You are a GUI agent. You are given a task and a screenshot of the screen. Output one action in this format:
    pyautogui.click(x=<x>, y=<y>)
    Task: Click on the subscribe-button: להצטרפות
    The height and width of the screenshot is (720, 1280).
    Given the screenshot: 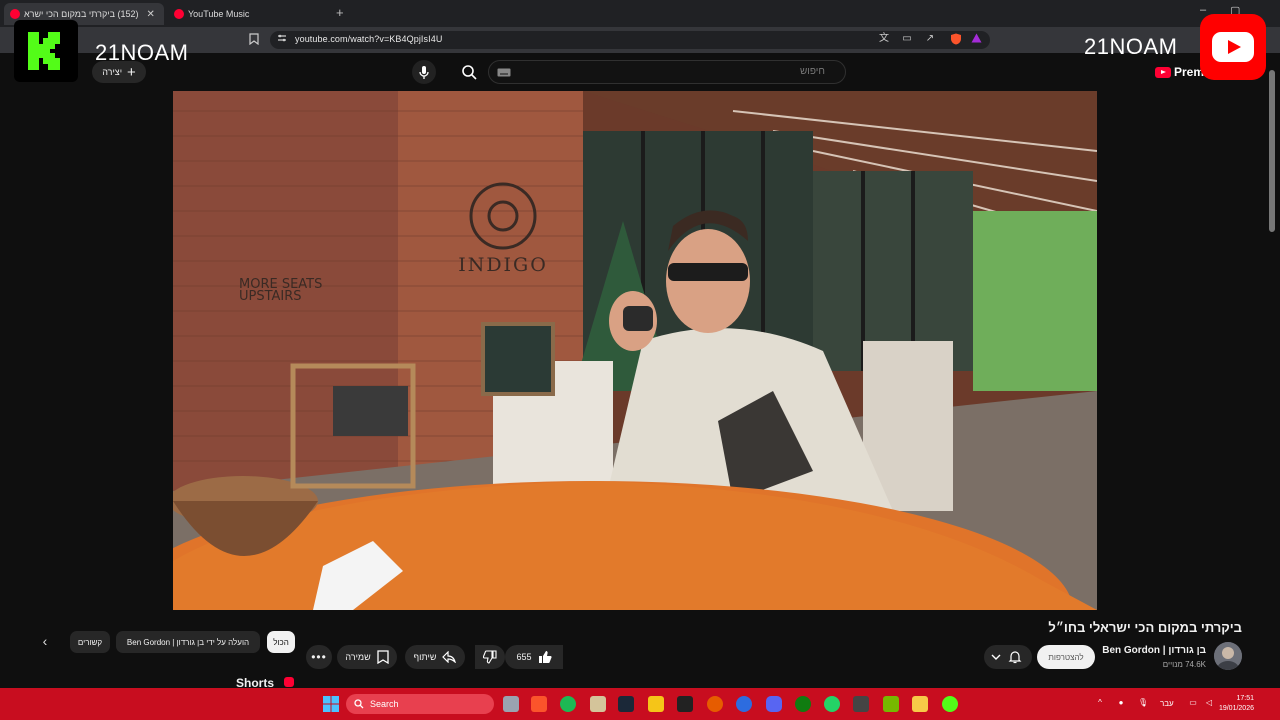 What is the action you would take?
    pyautogui.click(x=1066, y=657)
    